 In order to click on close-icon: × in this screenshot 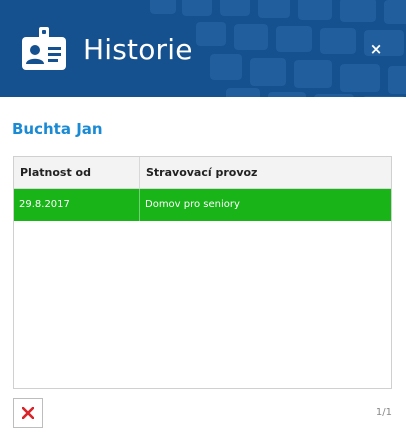, I will do `click(376, 49)`.